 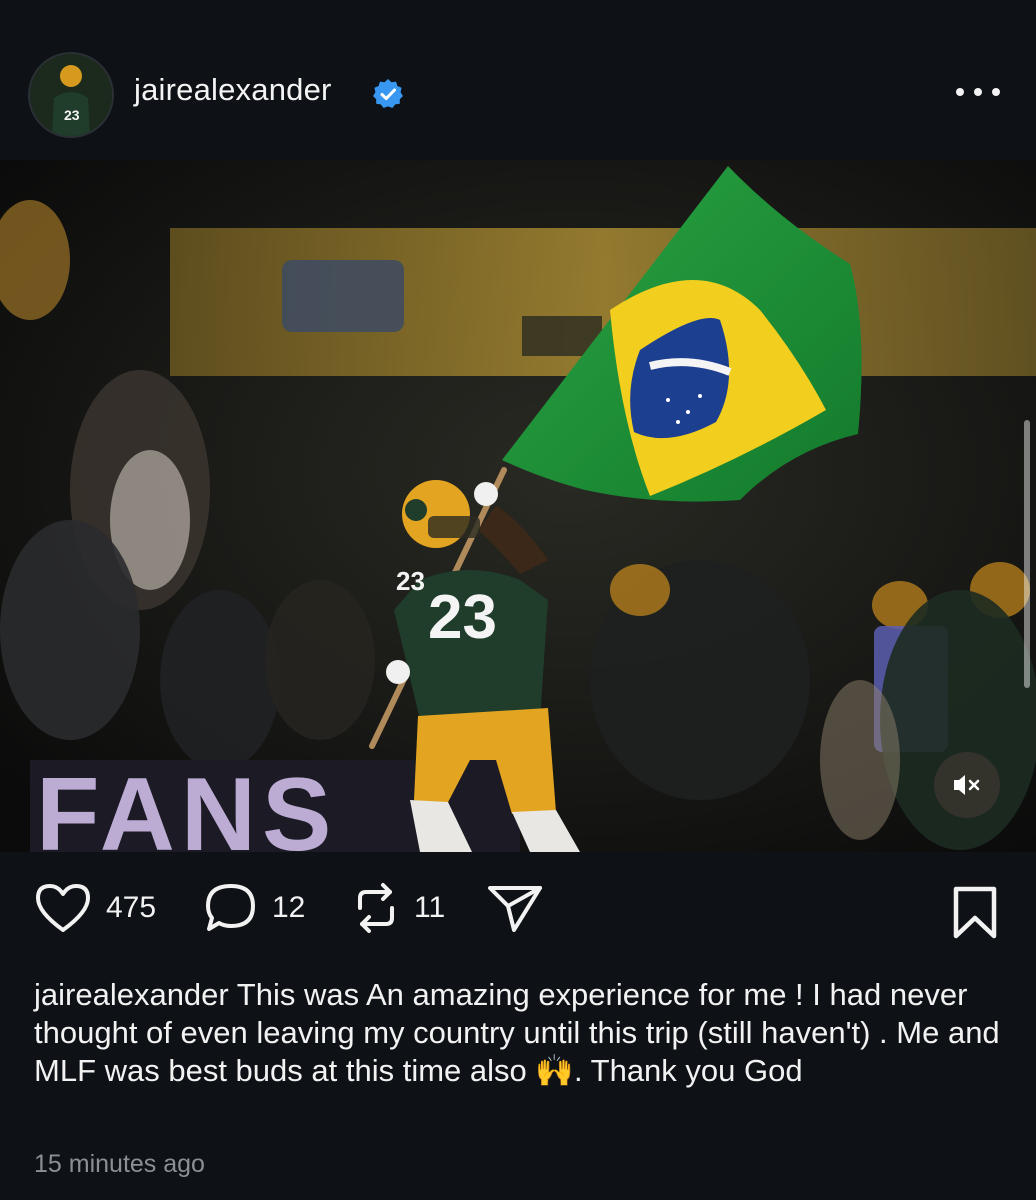 I want to click on profile-avatar: 23, so click(x=71, y=95).